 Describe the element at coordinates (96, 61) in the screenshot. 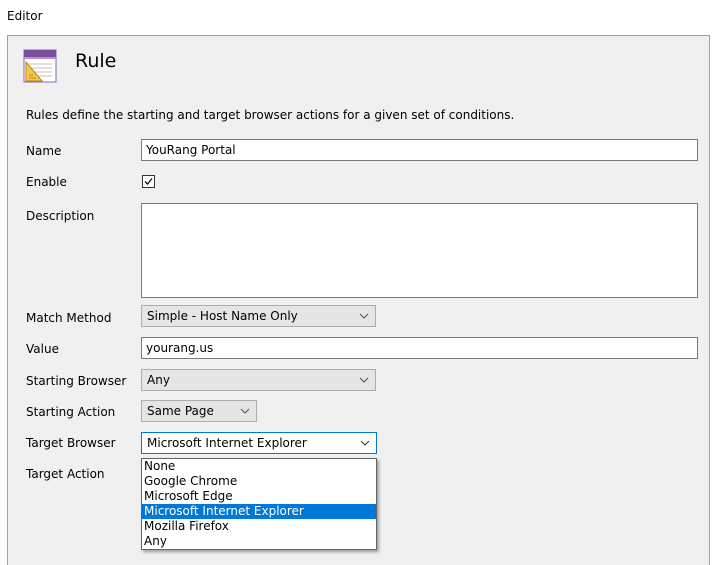

I see `page-title: Rule` at that location.